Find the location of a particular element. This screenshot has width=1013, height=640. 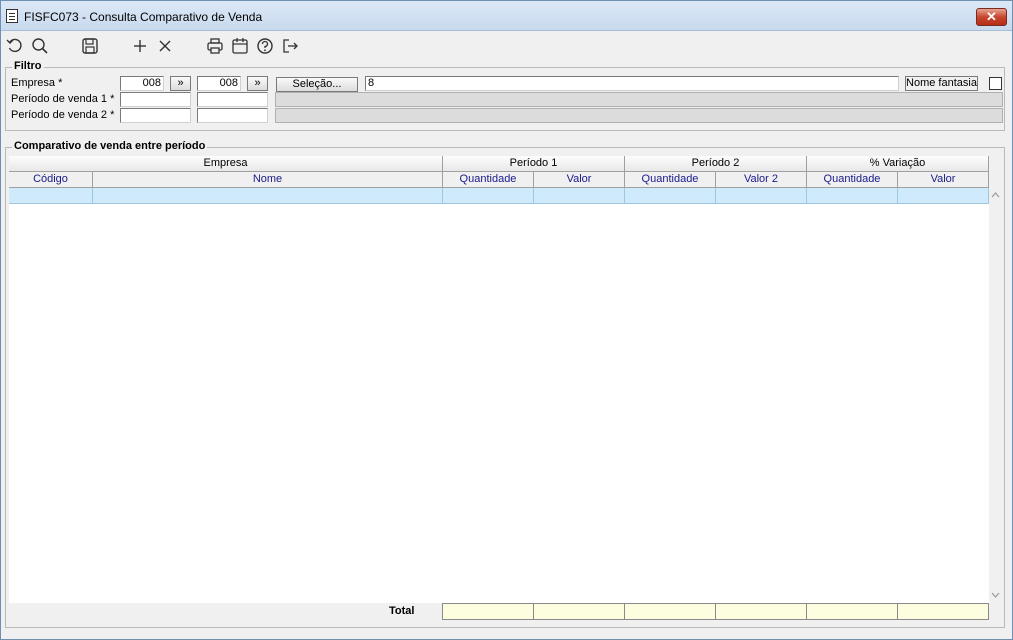

window-close-button: ✕ is located at coordinates (991, 17).